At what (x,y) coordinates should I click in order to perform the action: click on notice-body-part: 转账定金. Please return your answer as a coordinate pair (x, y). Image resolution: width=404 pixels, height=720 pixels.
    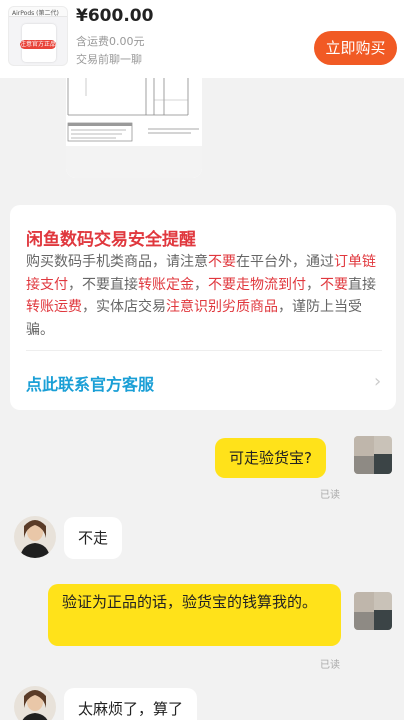
    Looking at the image, I should click on (166, 284).